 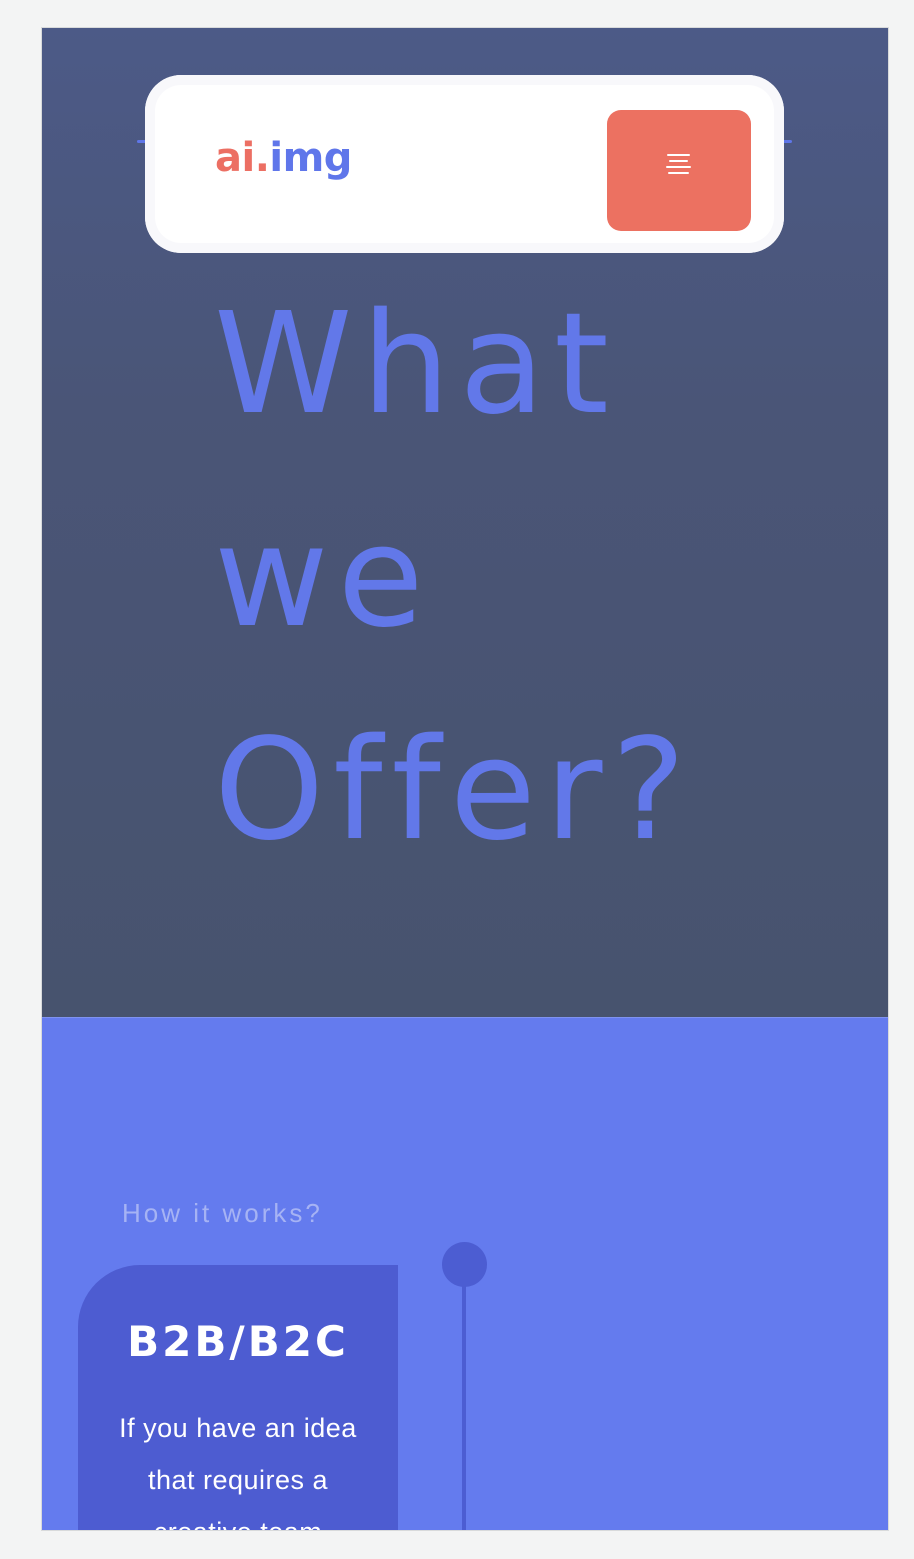 What do you see at coordinates (464, 164) in the screenshot?
I see `navbar: ai.img` at bounding box center [464, 164].